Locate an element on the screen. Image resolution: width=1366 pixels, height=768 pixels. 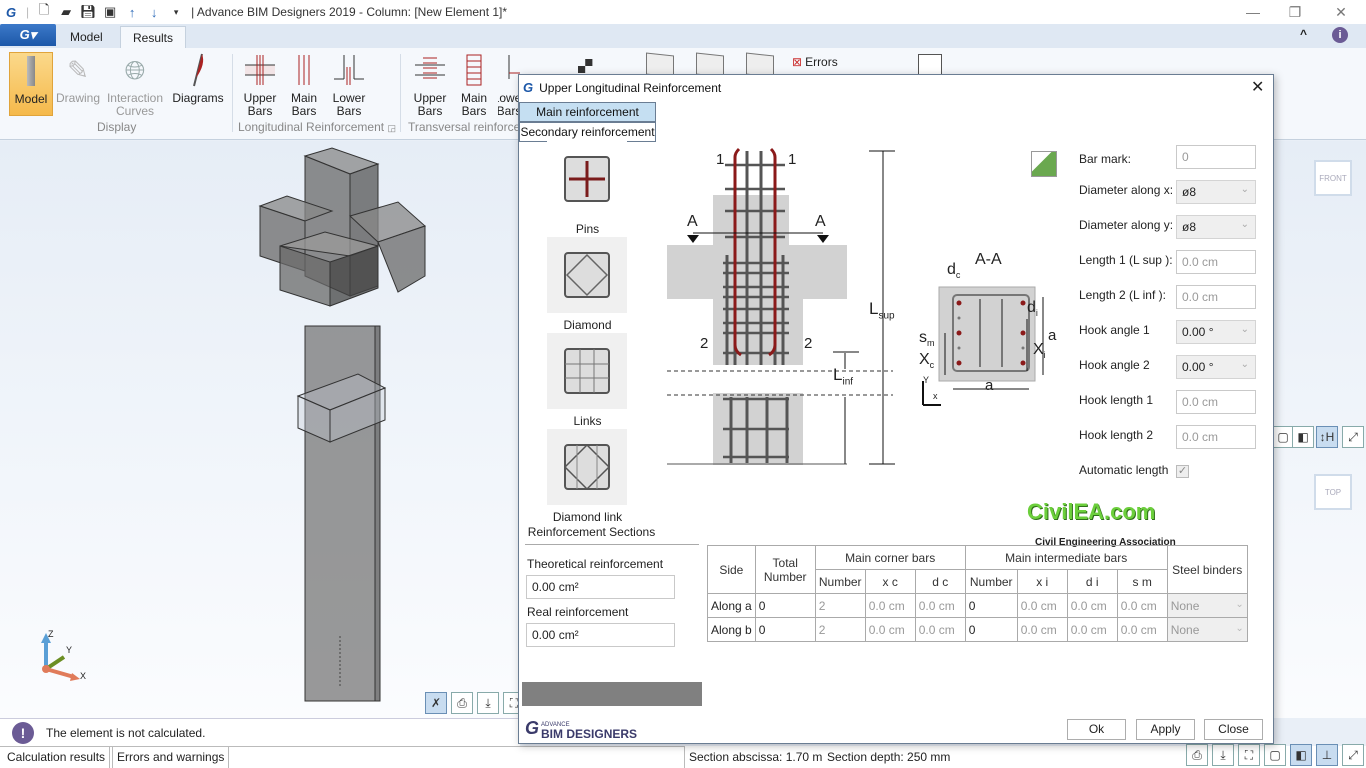
axis-x-label: X is located at coordinates (83, 676).